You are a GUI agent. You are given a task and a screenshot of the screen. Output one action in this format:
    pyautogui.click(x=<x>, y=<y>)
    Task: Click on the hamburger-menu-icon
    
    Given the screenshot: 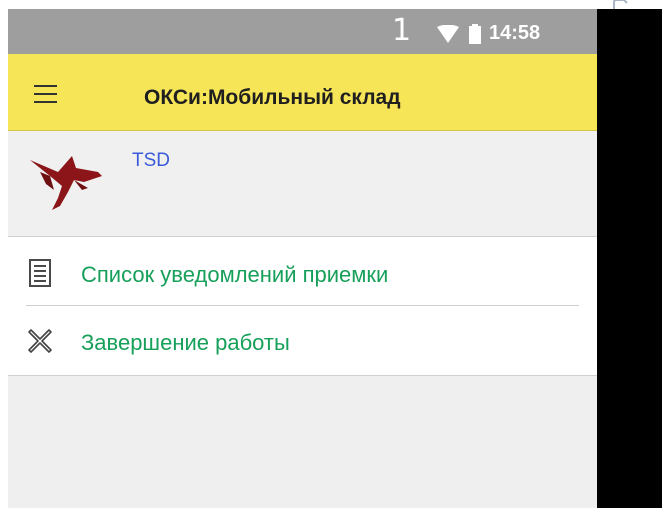 What is the action you would take?
    pyautogui.click(x=46, y=94)
    